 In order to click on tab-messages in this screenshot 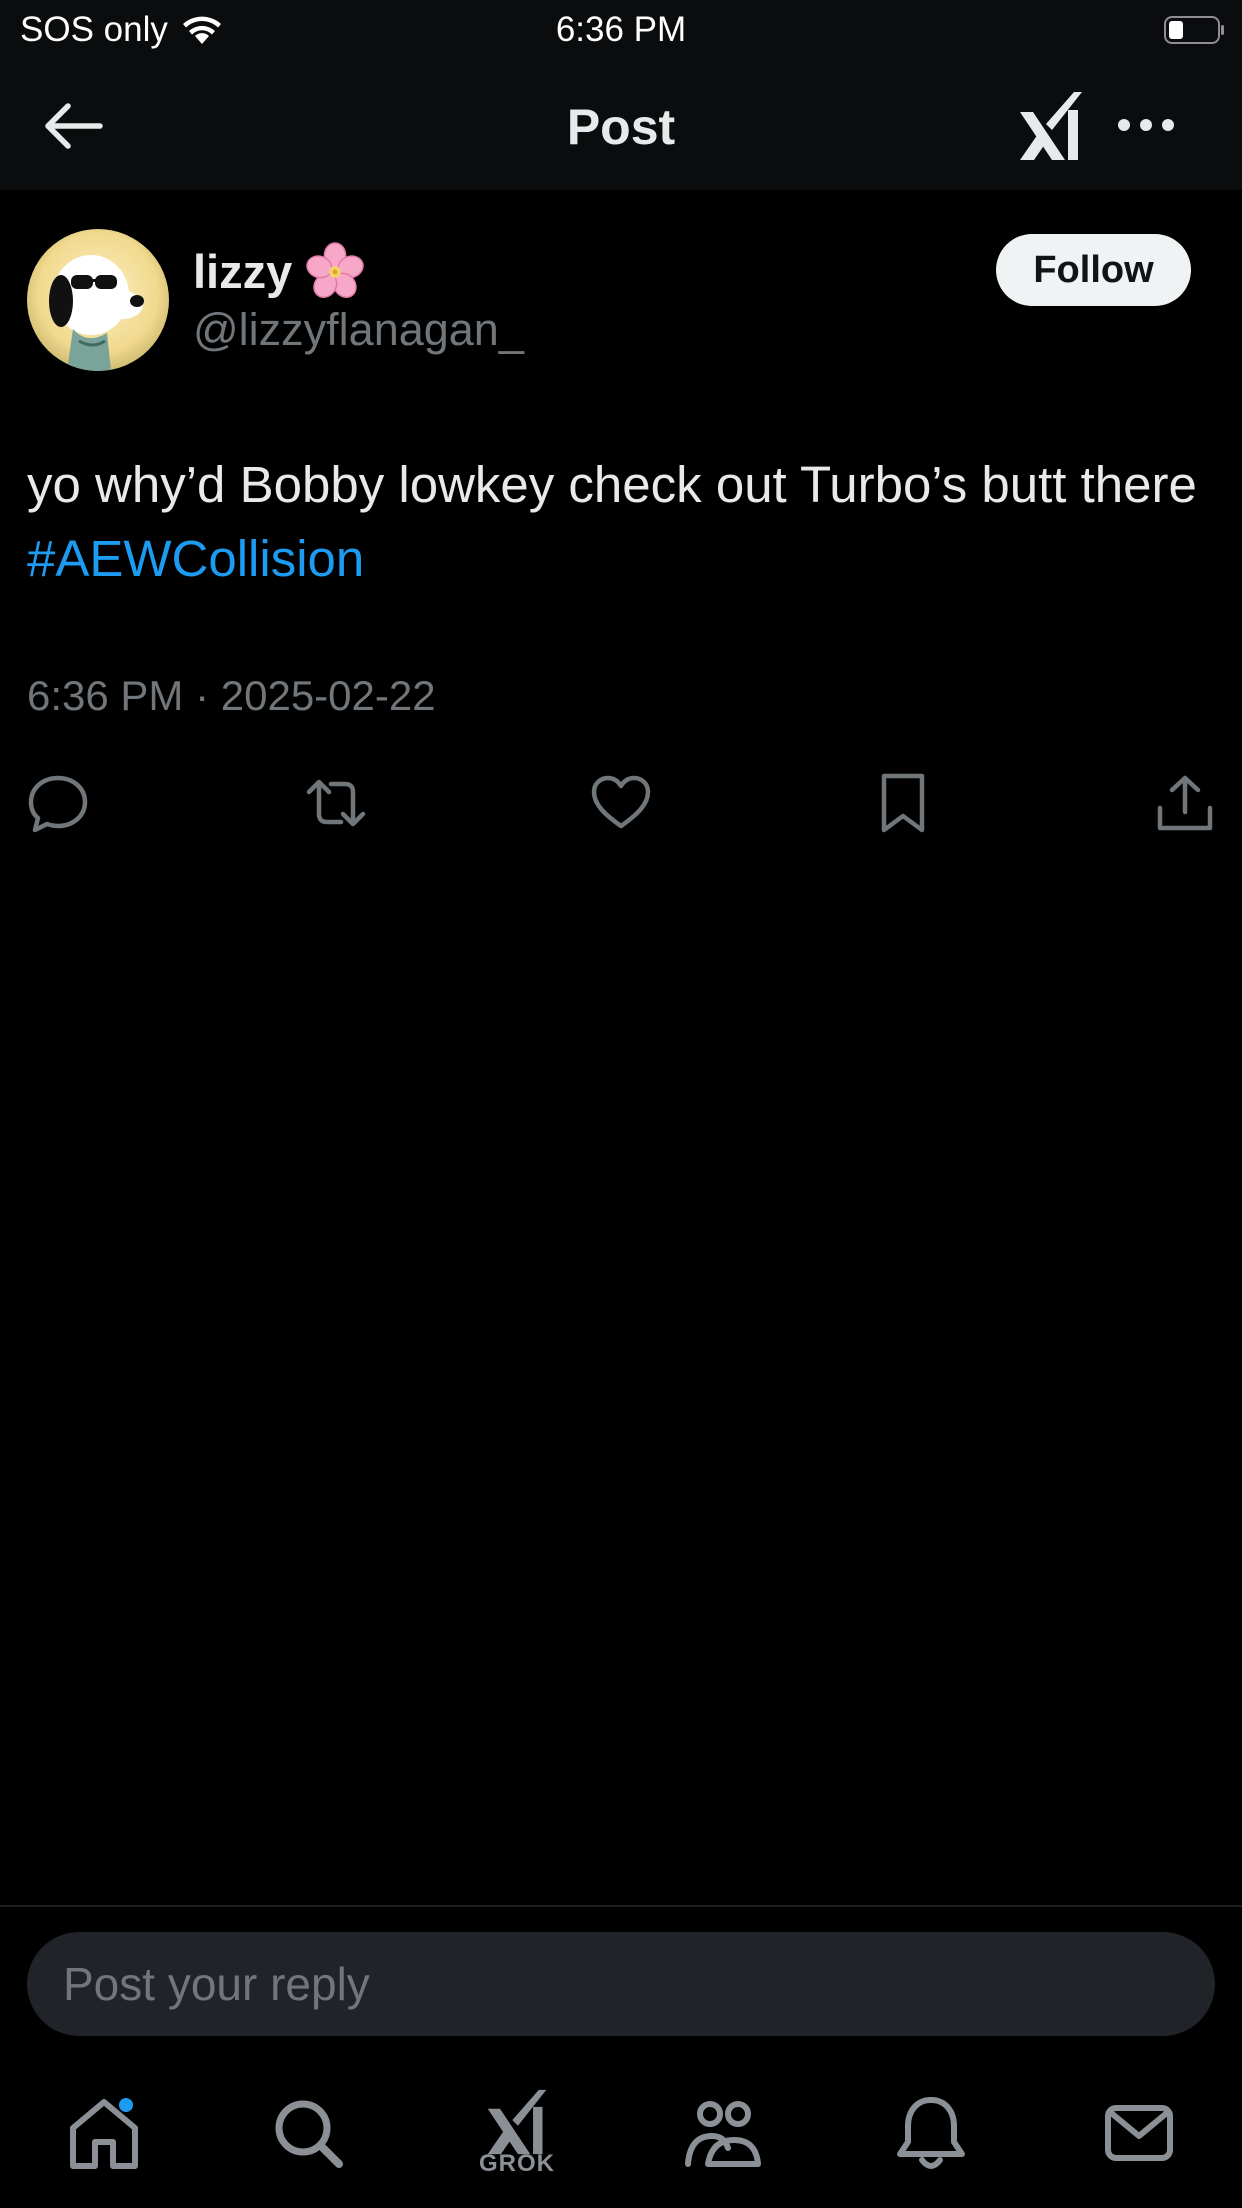, I will do `click(1139, 2133)`.